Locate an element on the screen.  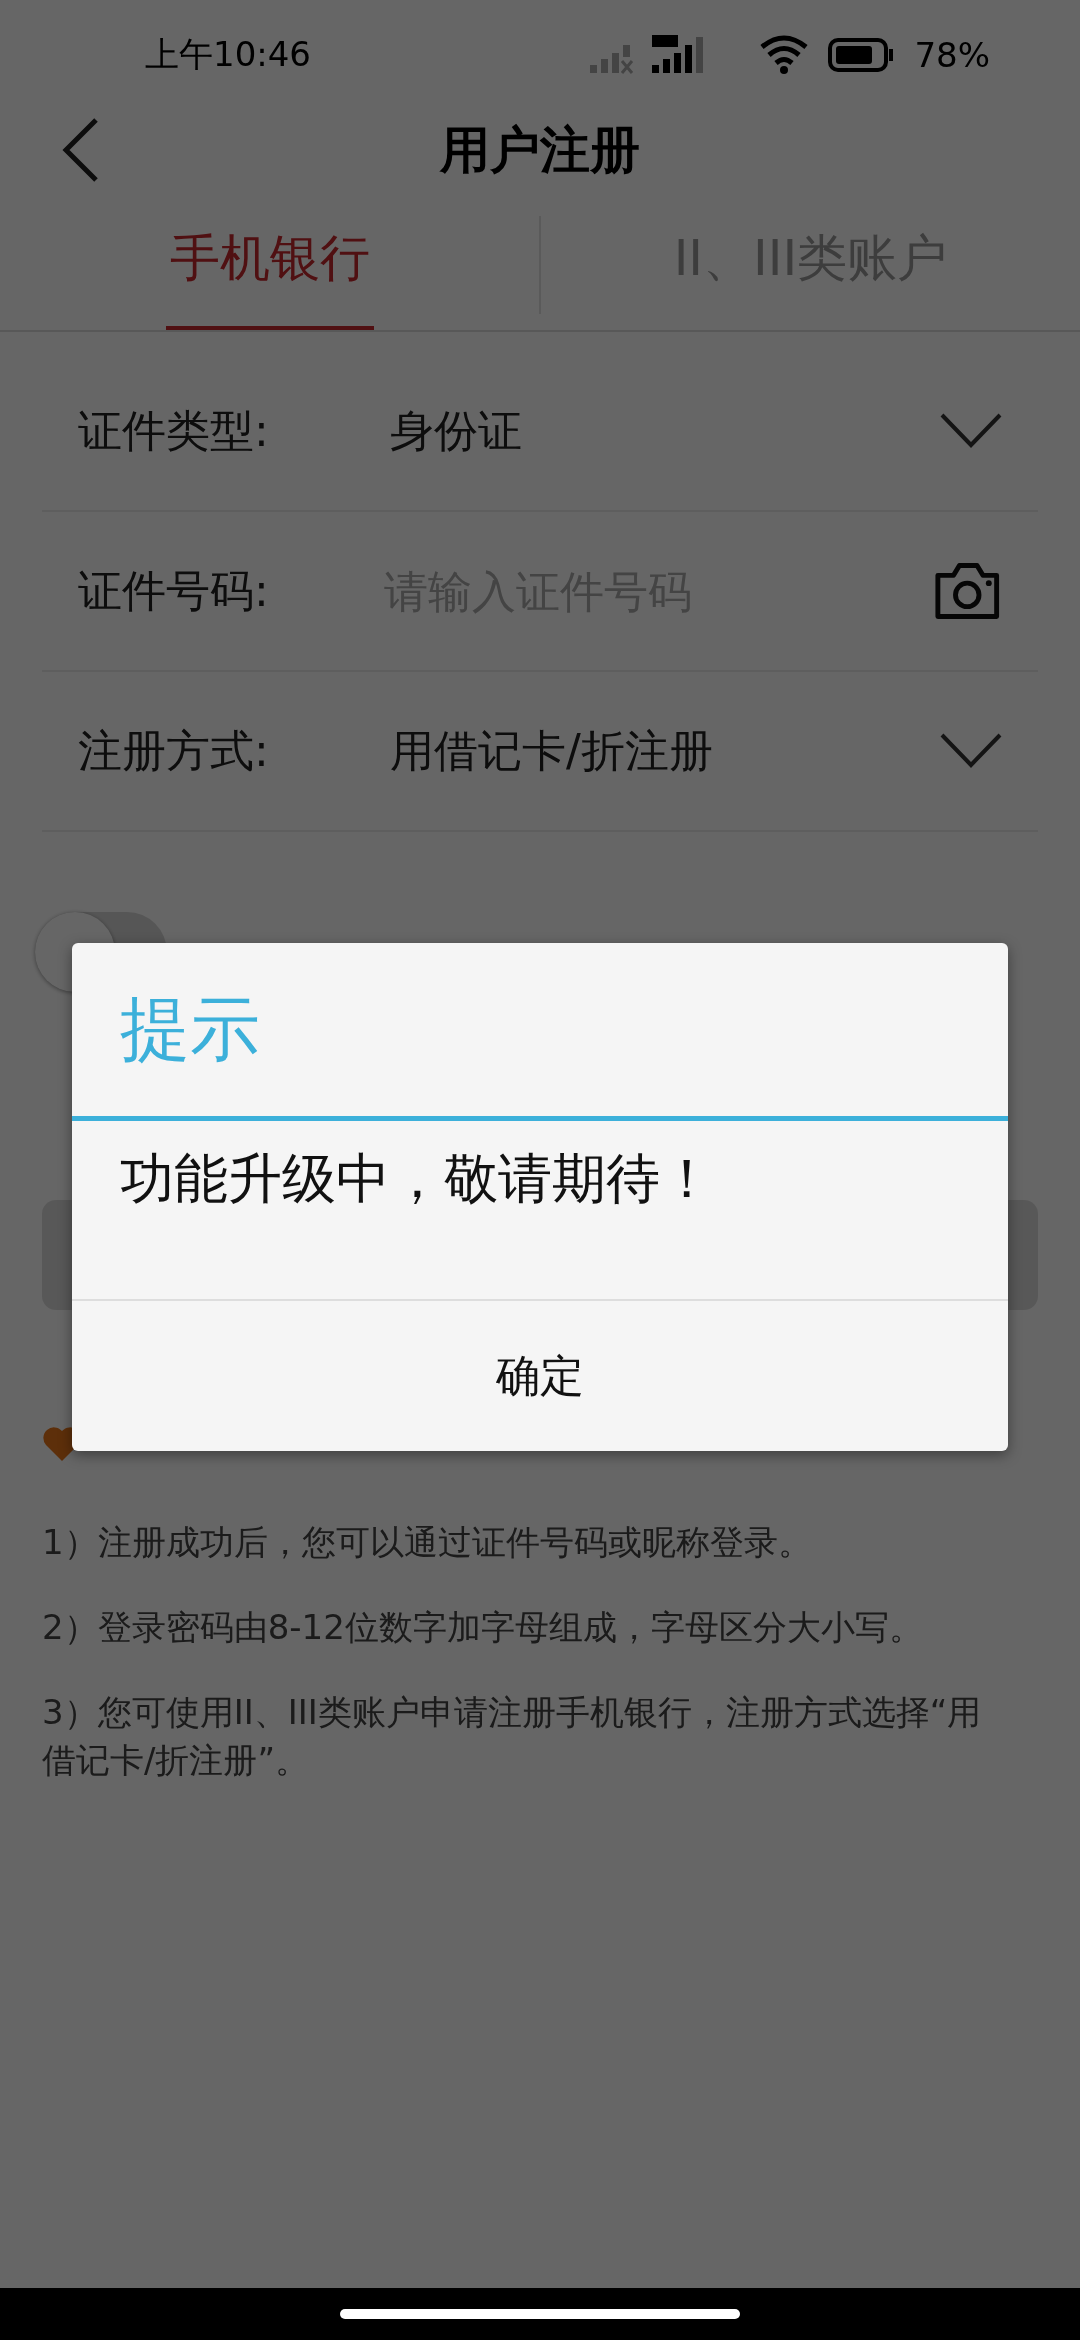
tip-text: 2）登录密码由8-12位数字加字母组成，字母区分大小写。 is located at coordinates (483, 1627).